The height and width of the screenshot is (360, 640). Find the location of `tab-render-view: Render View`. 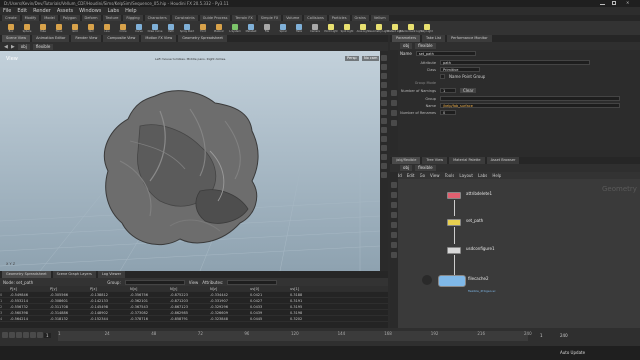

tab-render-view: Render View is located at coordinates (86, 38).